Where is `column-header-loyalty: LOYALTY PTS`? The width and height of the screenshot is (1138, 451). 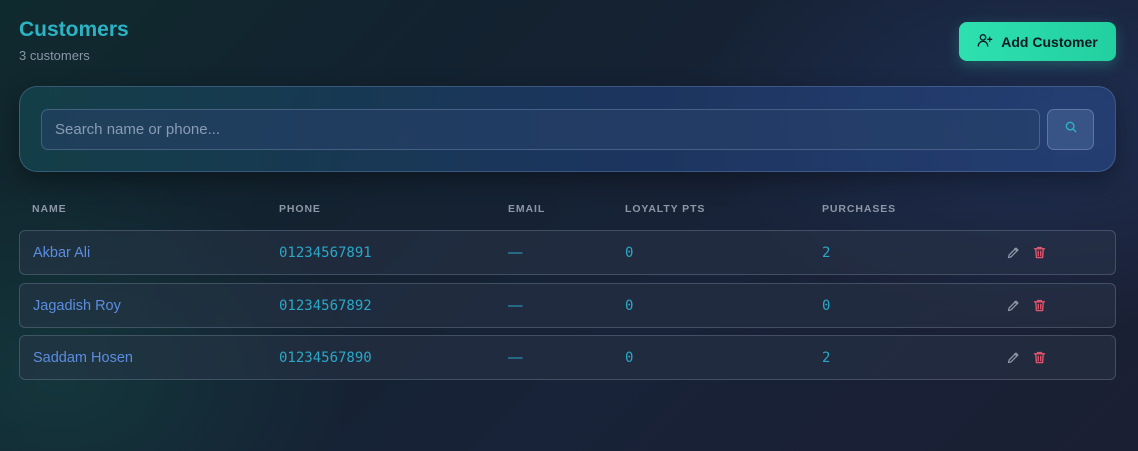
column-header-loyalty: LOYALTY PTS is located at coordinates (665, 209).